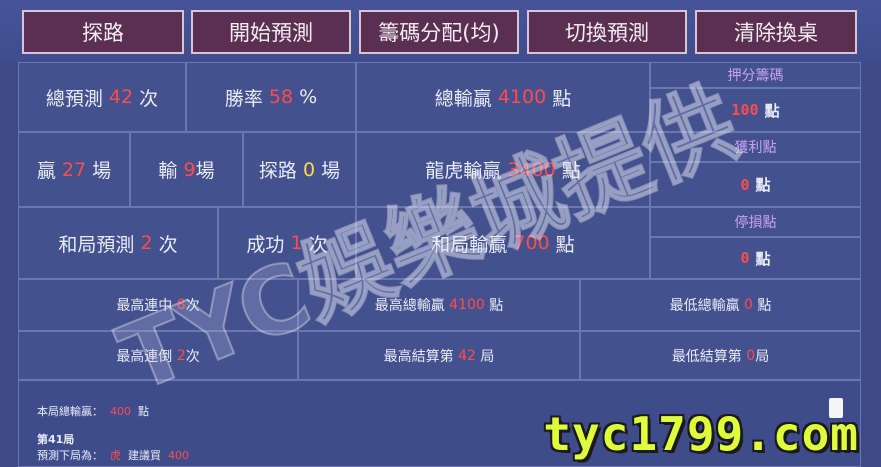  What do you see at coordinates (463, 171) in the screenshot?
I see `dragon-tiger-label: 龍虎輸贏` at bounding box center [463, 171].